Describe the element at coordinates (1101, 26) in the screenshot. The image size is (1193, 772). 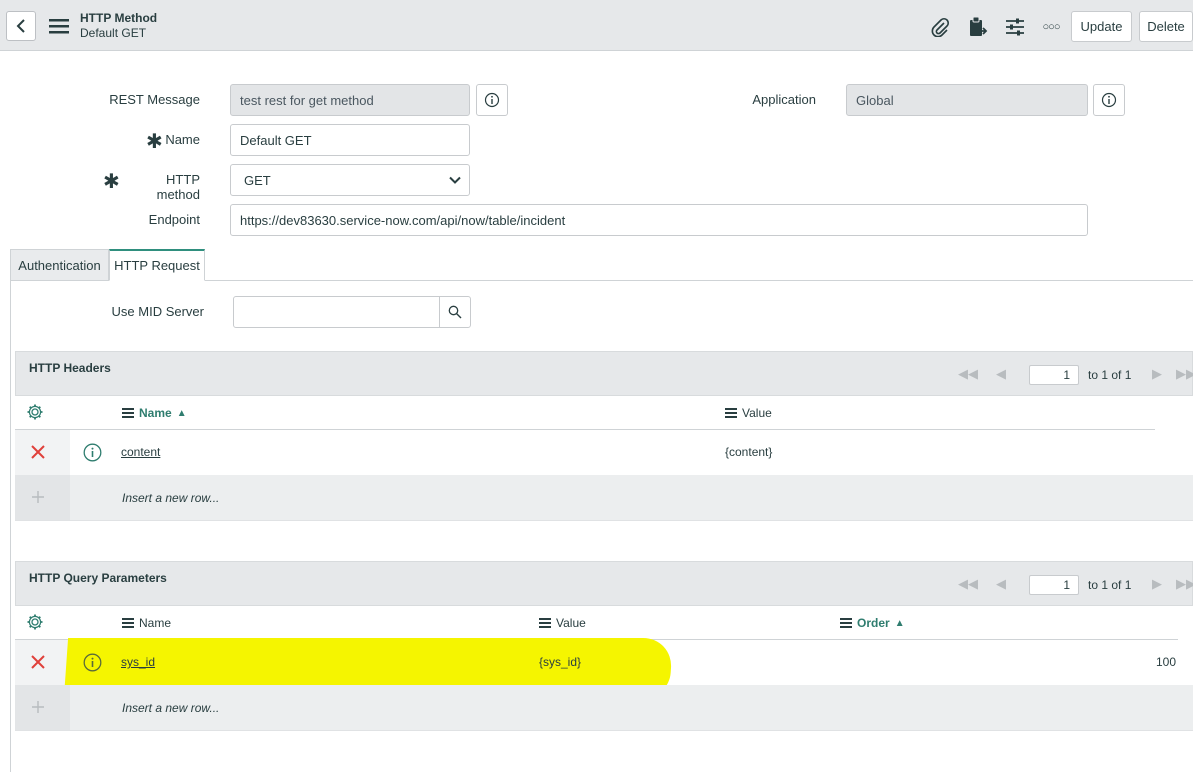
I see `update-button: Update` at that location.